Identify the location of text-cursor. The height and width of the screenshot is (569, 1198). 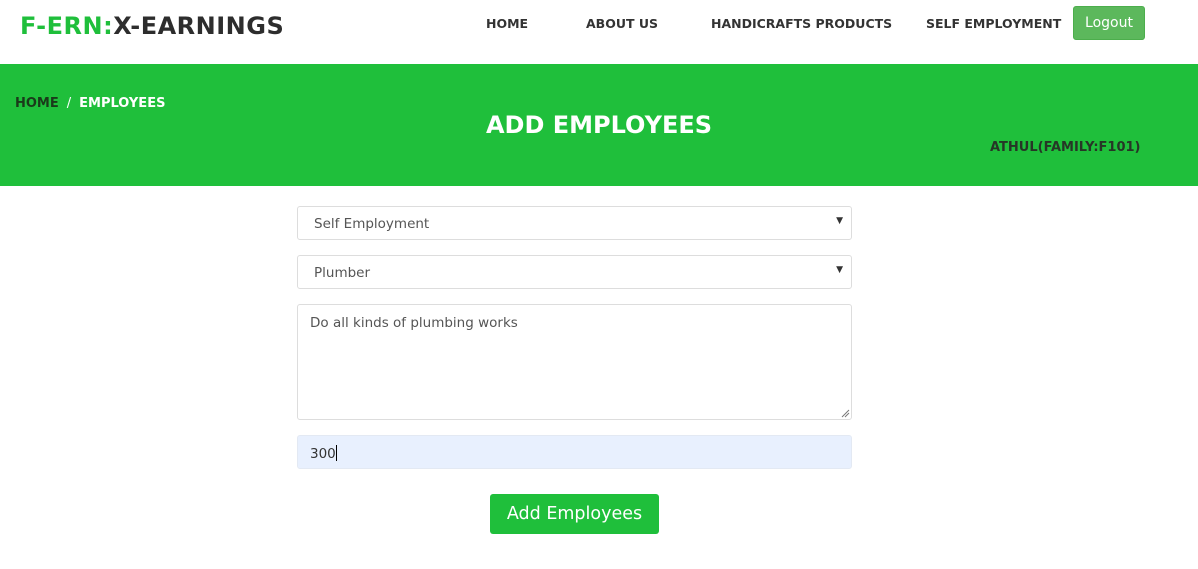
(336, 453).